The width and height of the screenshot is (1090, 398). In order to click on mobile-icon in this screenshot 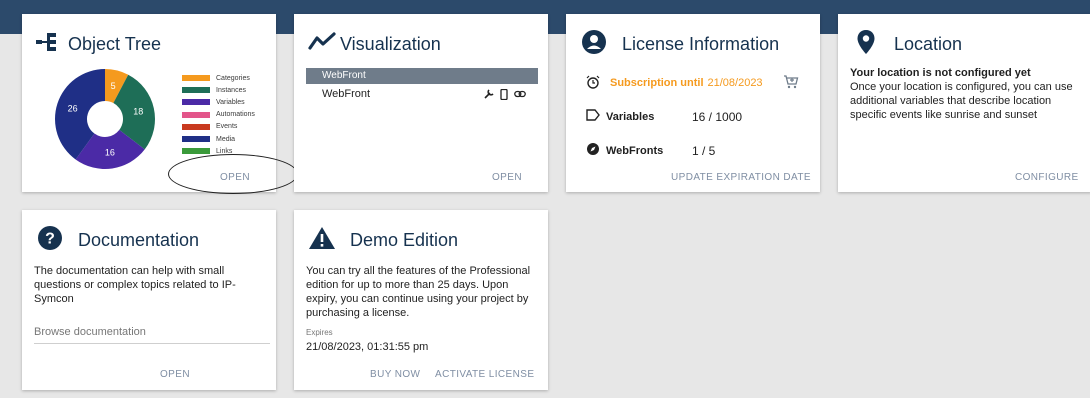, I will do `click(504, 95)`.